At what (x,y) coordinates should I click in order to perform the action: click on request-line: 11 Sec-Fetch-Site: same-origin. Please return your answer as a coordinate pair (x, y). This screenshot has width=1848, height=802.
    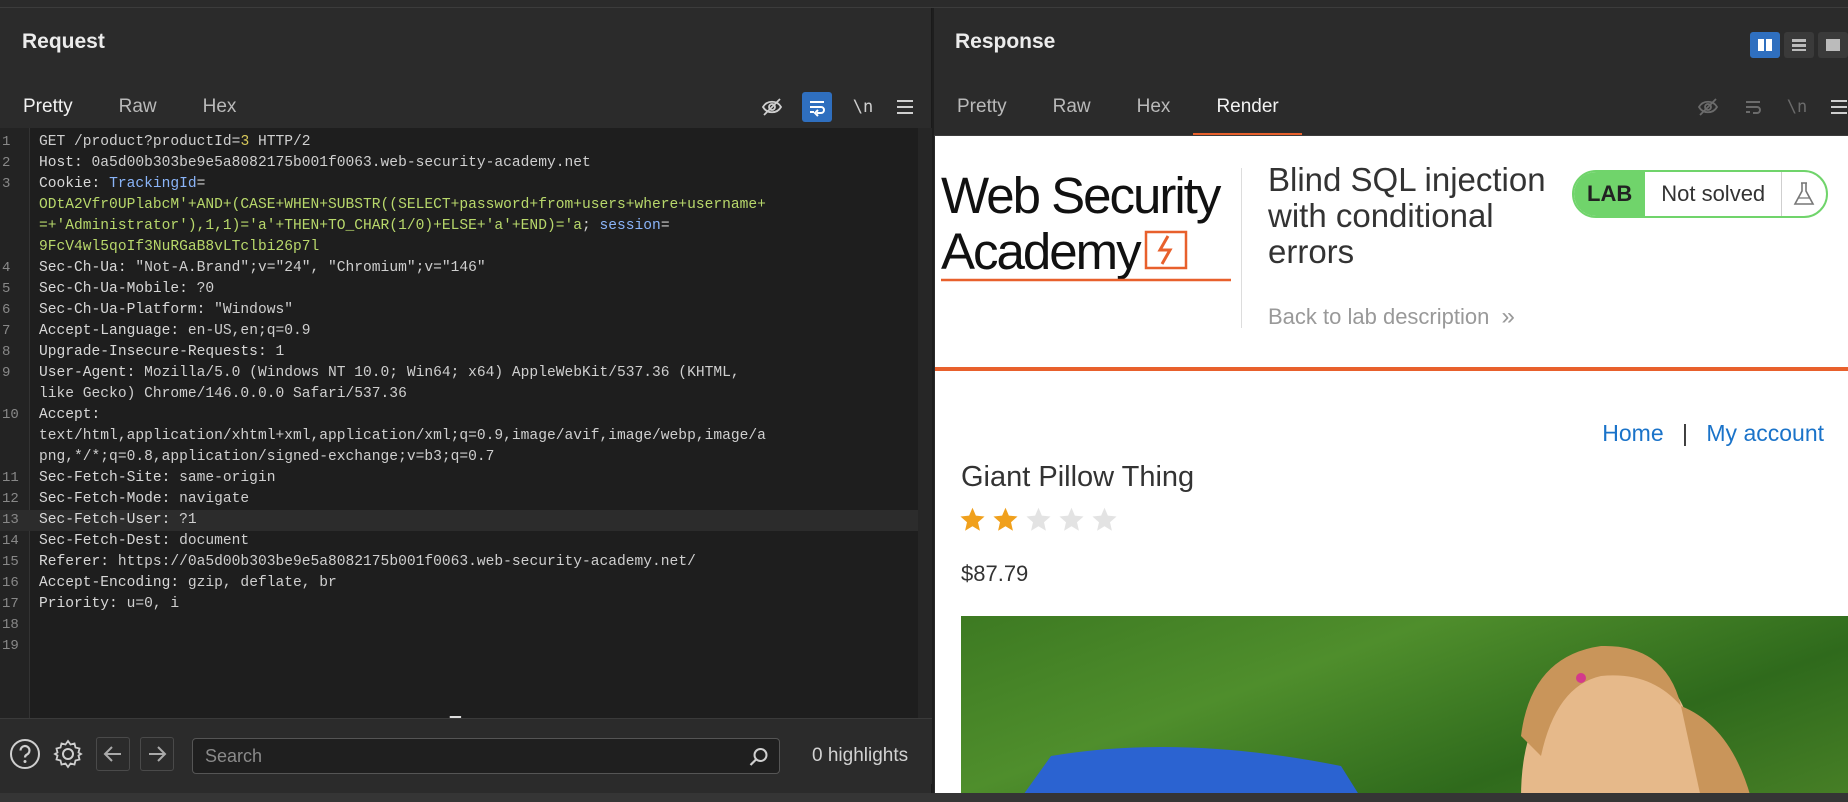
    Looking at the image, I should click on (459, 478).